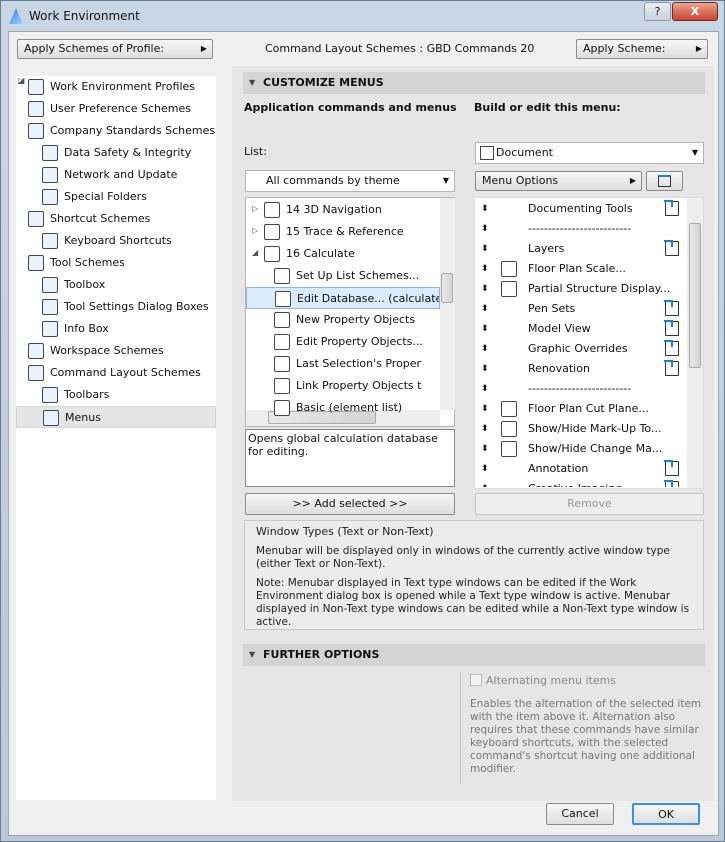  Describe the element at coordinates (348, 408) in the screenshot. I see `command-item: Basic (element list)` at that location.